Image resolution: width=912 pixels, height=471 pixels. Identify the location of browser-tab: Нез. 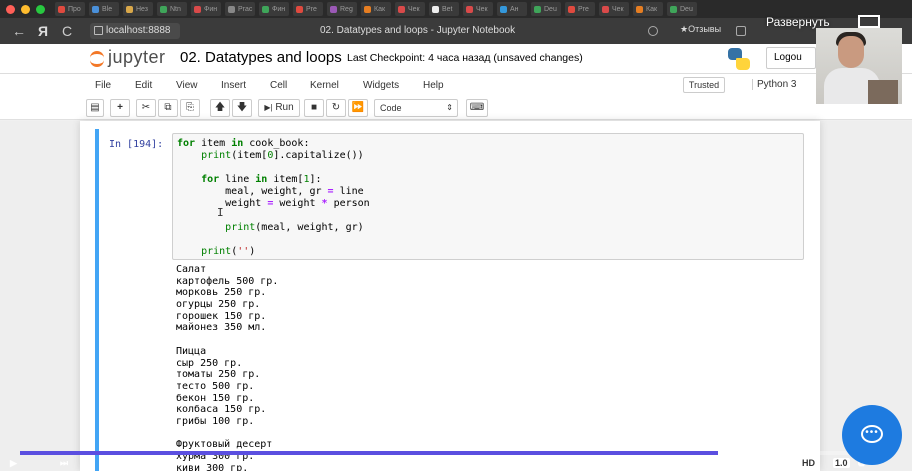
(138, 9).